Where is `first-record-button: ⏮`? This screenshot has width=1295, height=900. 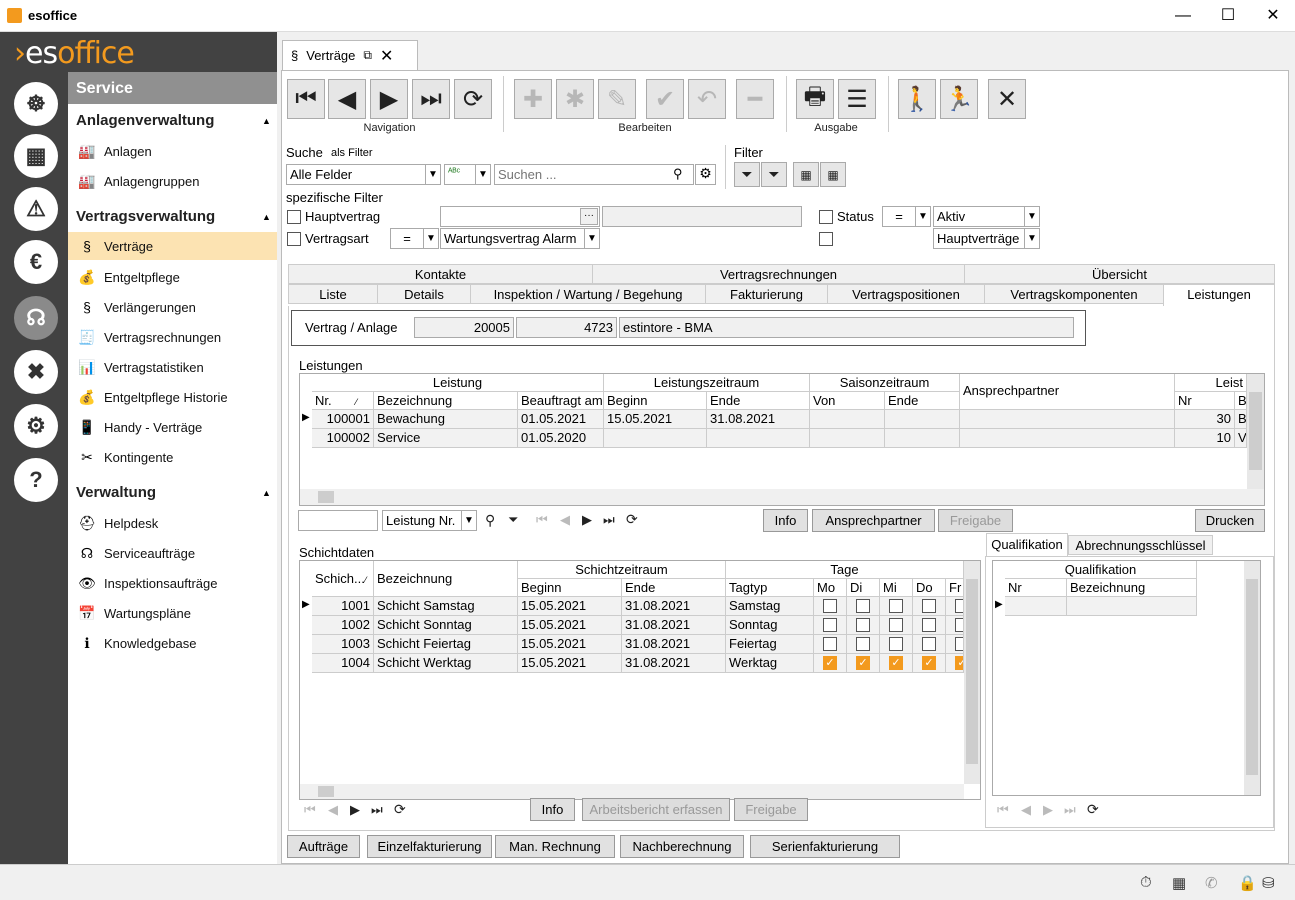
first-record-button: ⏮ is located at coordinates (306, 99).